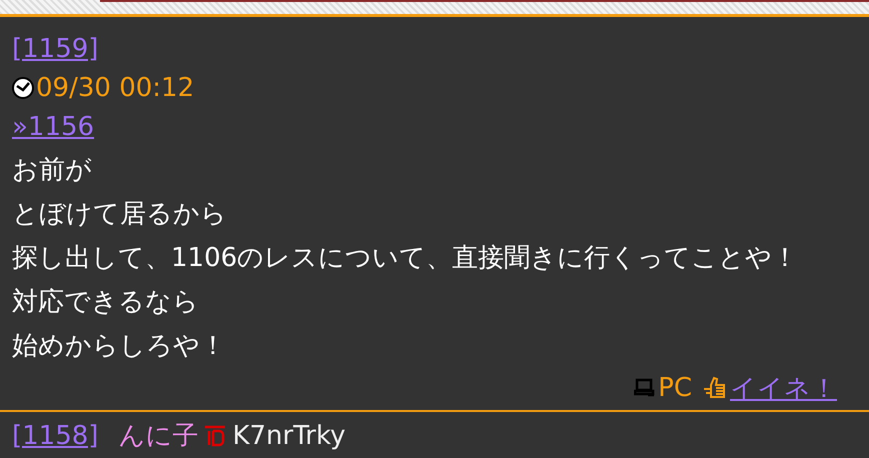 The image size is (869, 458). Describe the element at coordinates (289, 435) in the screenshot. I see `poster-id: K7nrTrky` at that location.